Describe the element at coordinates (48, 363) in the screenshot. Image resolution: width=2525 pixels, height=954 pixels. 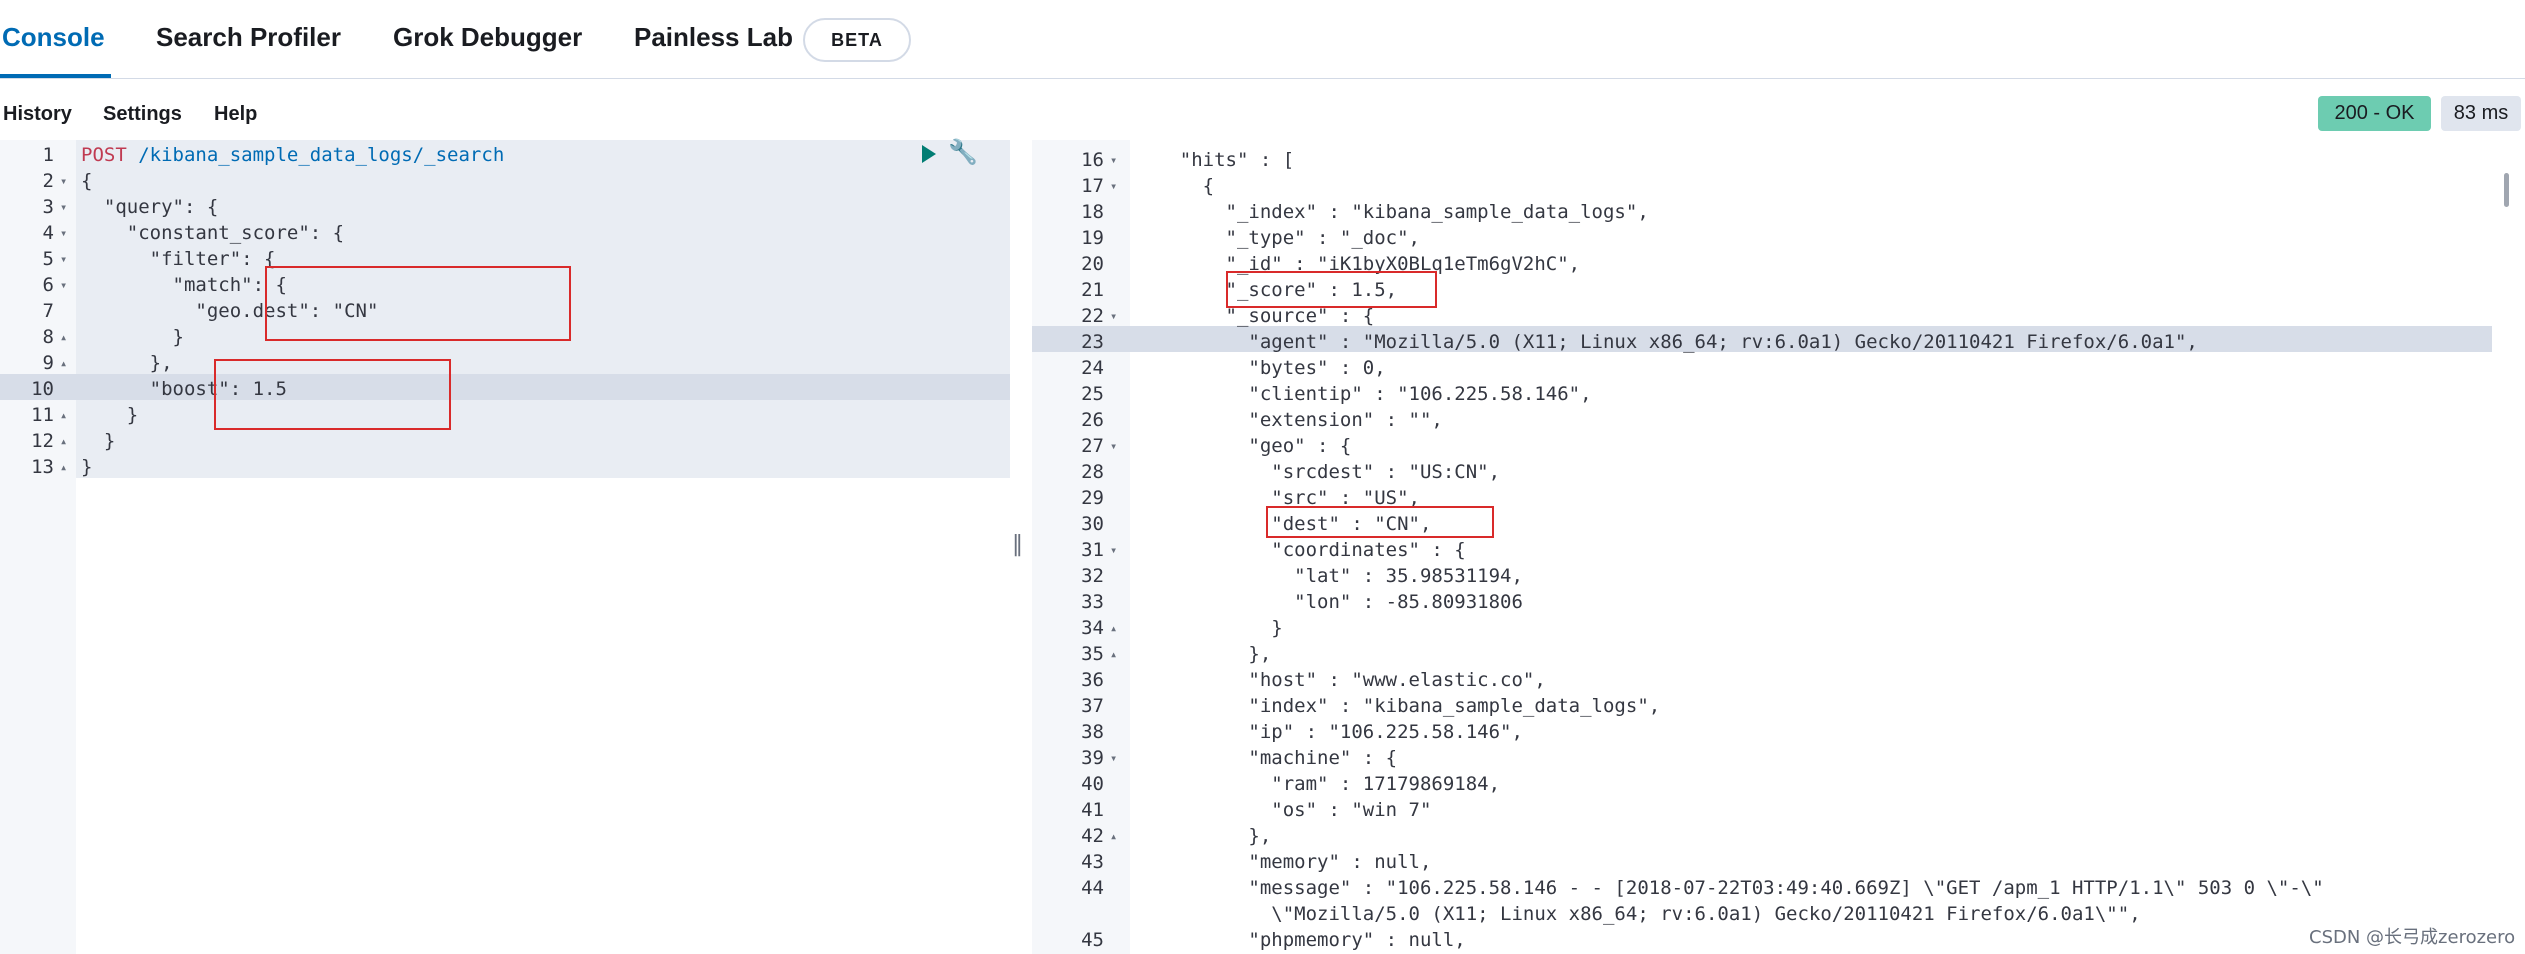
I see `line-number: 9` at that location.